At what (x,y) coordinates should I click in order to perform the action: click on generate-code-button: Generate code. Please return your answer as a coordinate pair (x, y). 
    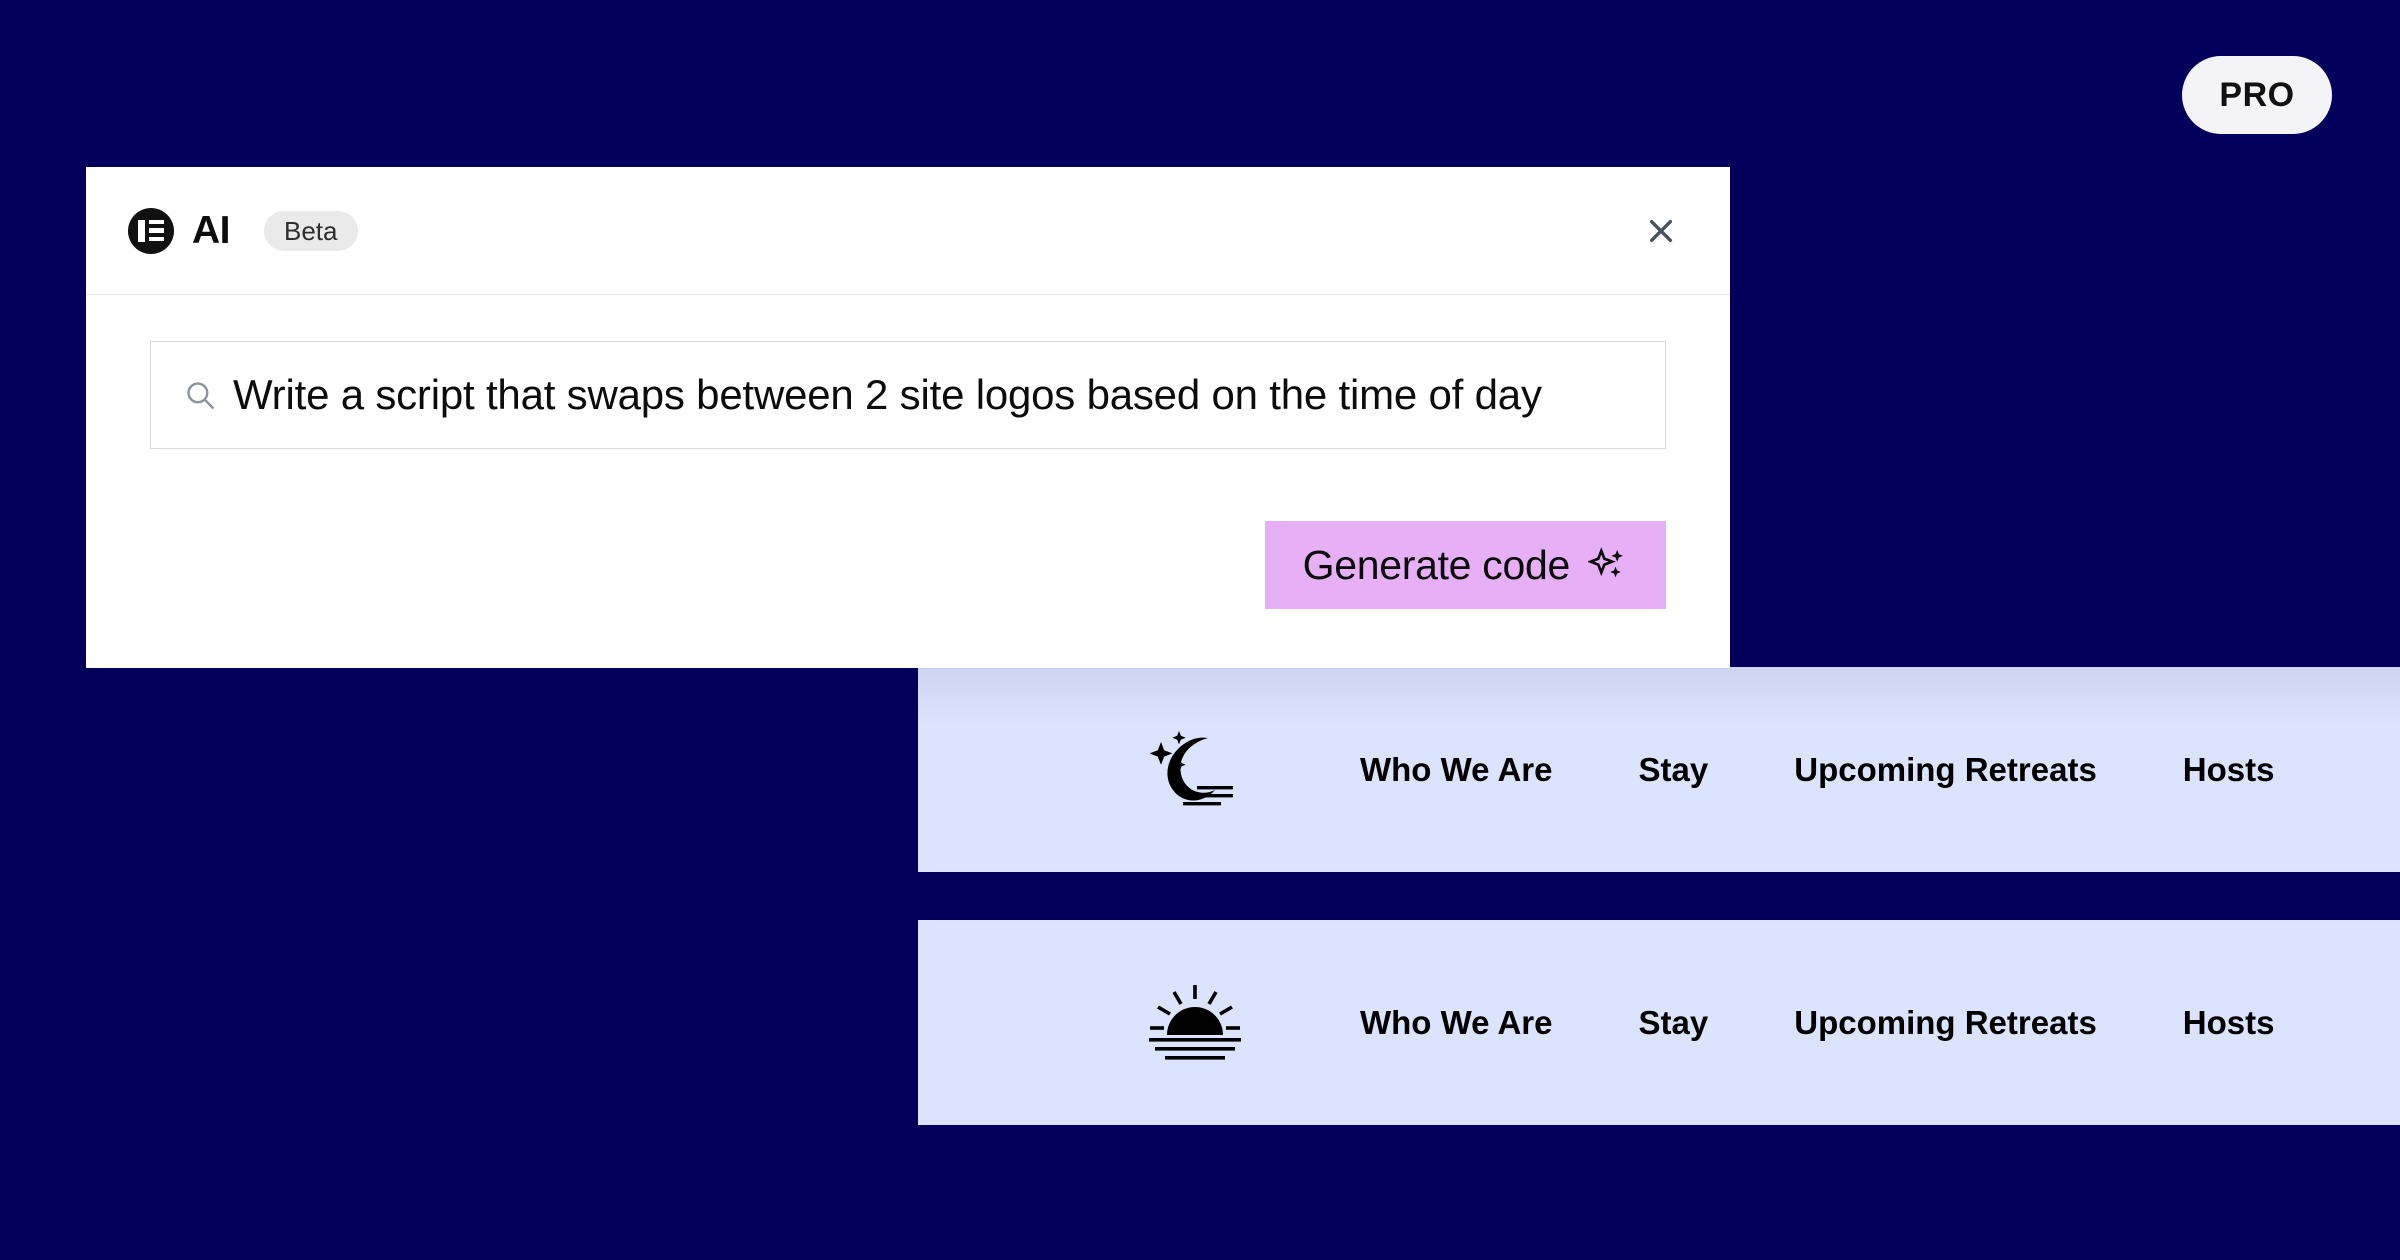
    Looking at the image, I should click on (1465, 565).